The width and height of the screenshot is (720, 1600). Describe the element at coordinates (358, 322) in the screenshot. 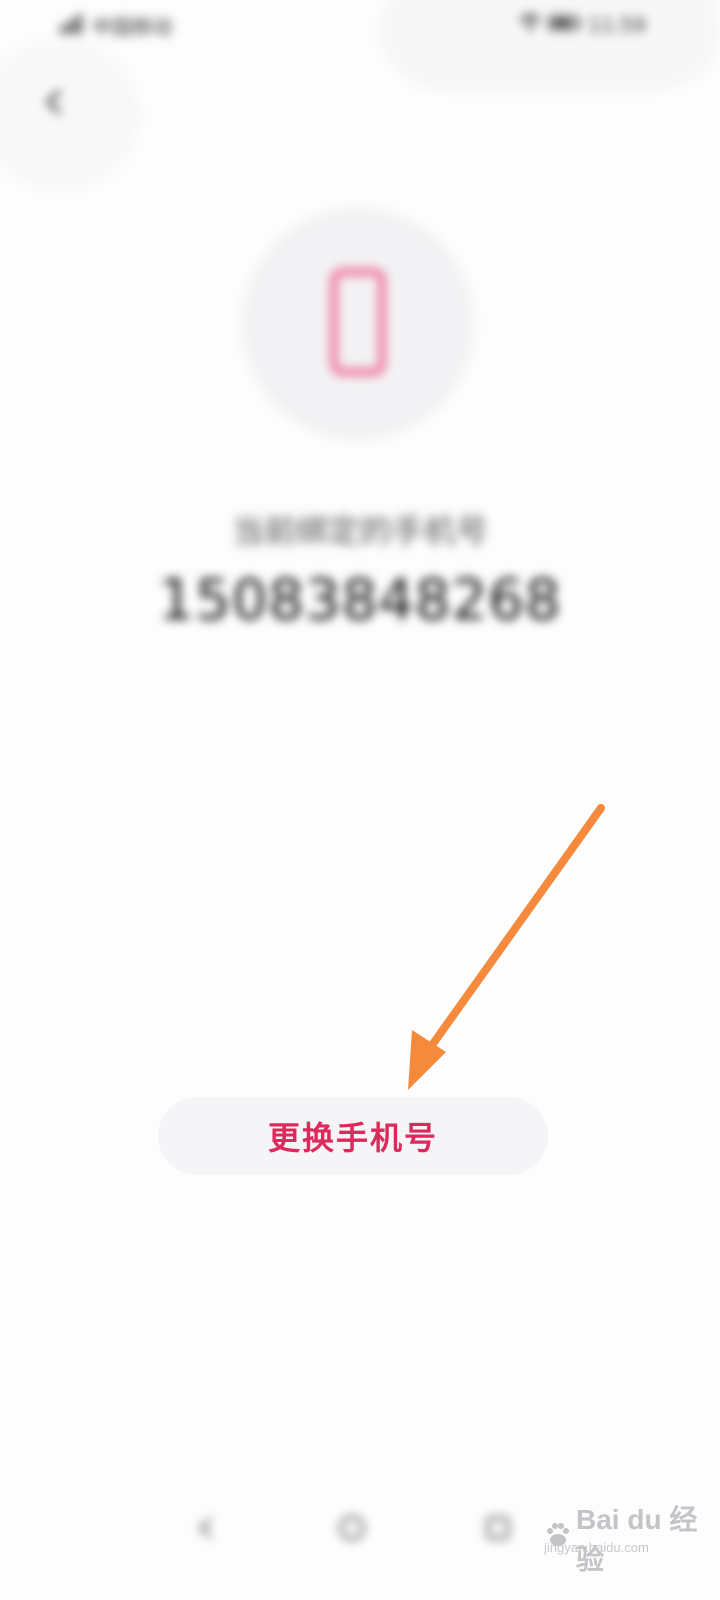

I see `smartphone-icon` at that location.